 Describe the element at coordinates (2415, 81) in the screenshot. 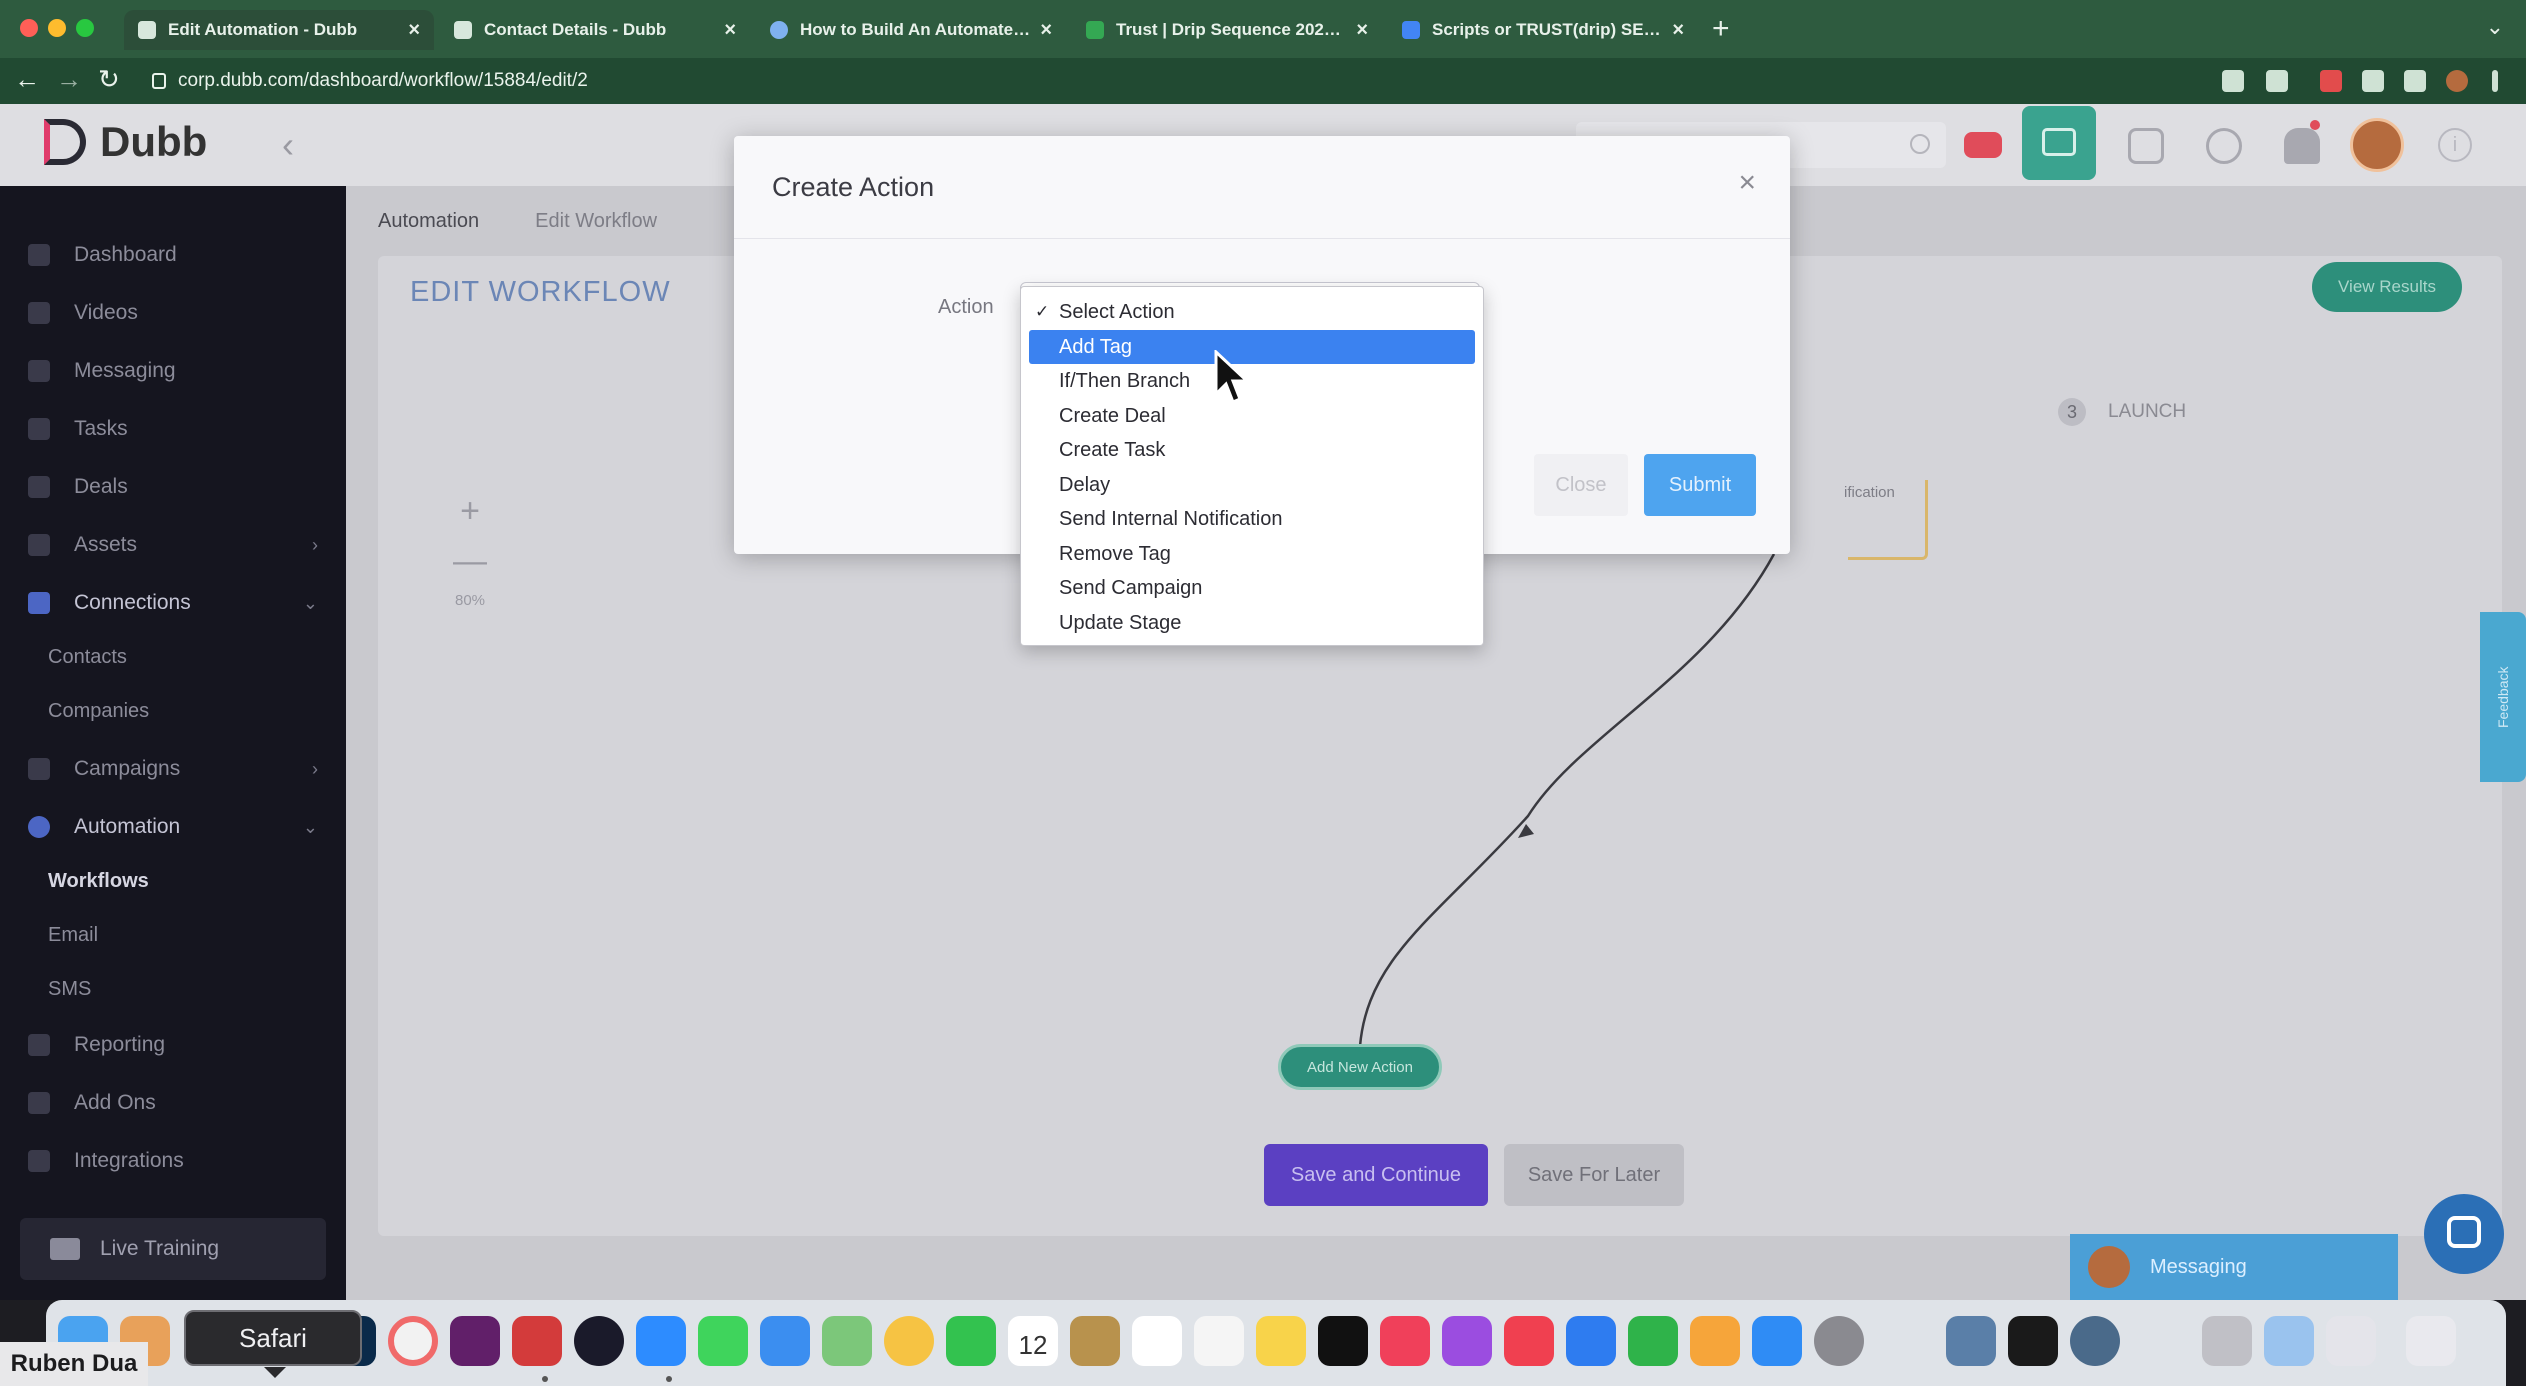

I see `sidebar-toggle-icon` at that location.